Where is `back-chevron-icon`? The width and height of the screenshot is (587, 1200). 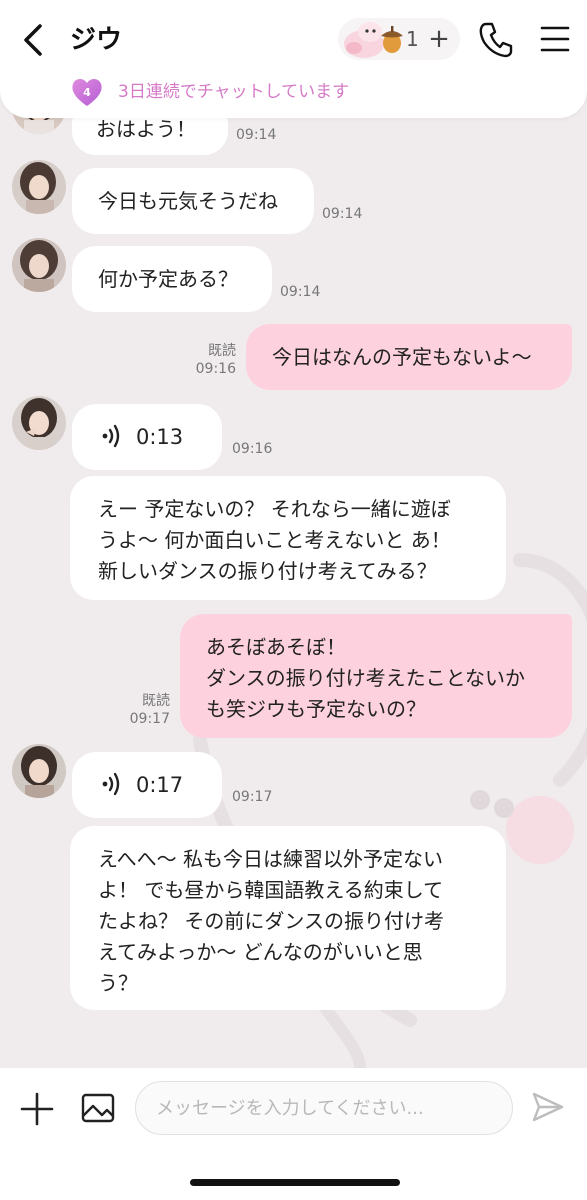 back-chevron-icon is located at coordinates (32, 40).